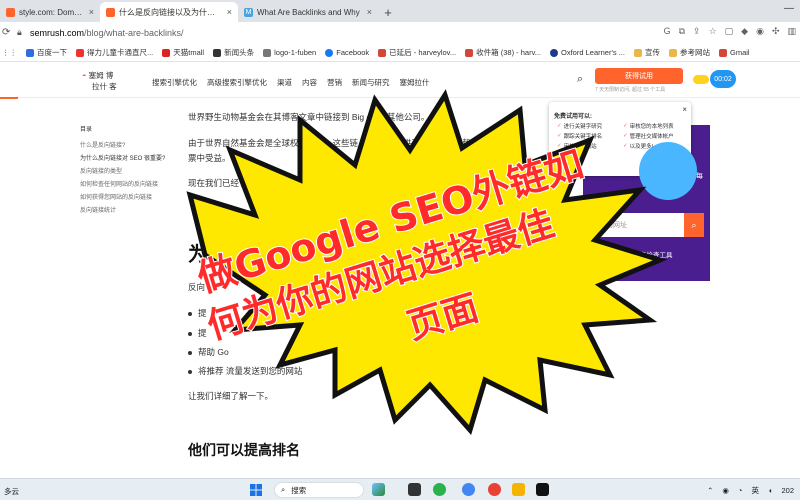  Describe the element at coordinates (400, 489) in the screenshot. I see `taskbar: 多云 ⌕ 搜索 ⌃ ◉ ◔ 英 ◖ 202` at that location.